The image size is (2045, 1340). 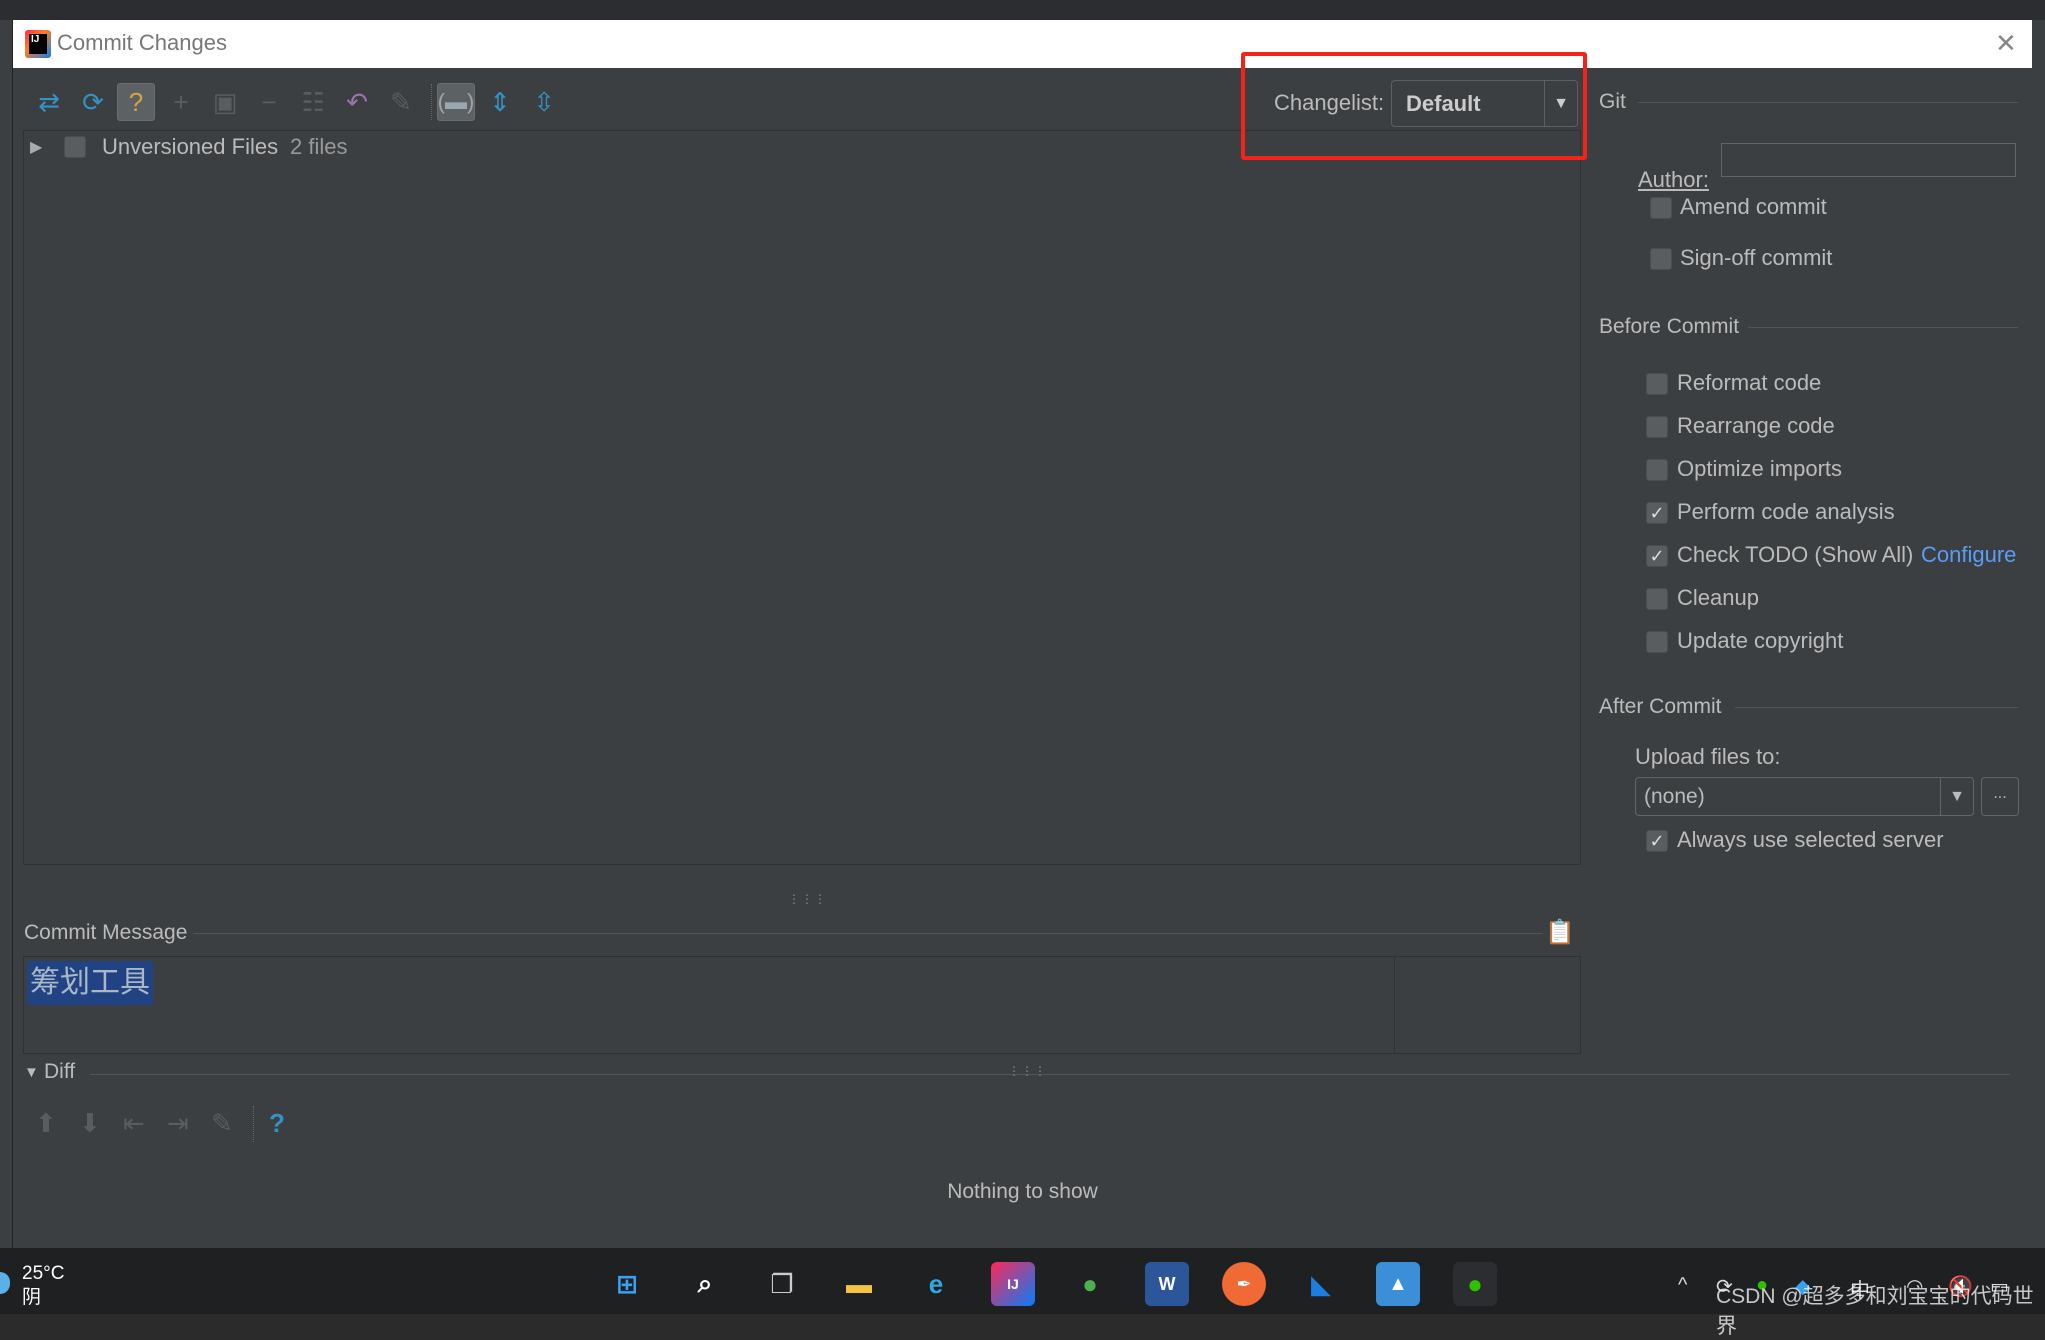 I want to click on app-green-icon: ●, so click(x=1090, y=1284).